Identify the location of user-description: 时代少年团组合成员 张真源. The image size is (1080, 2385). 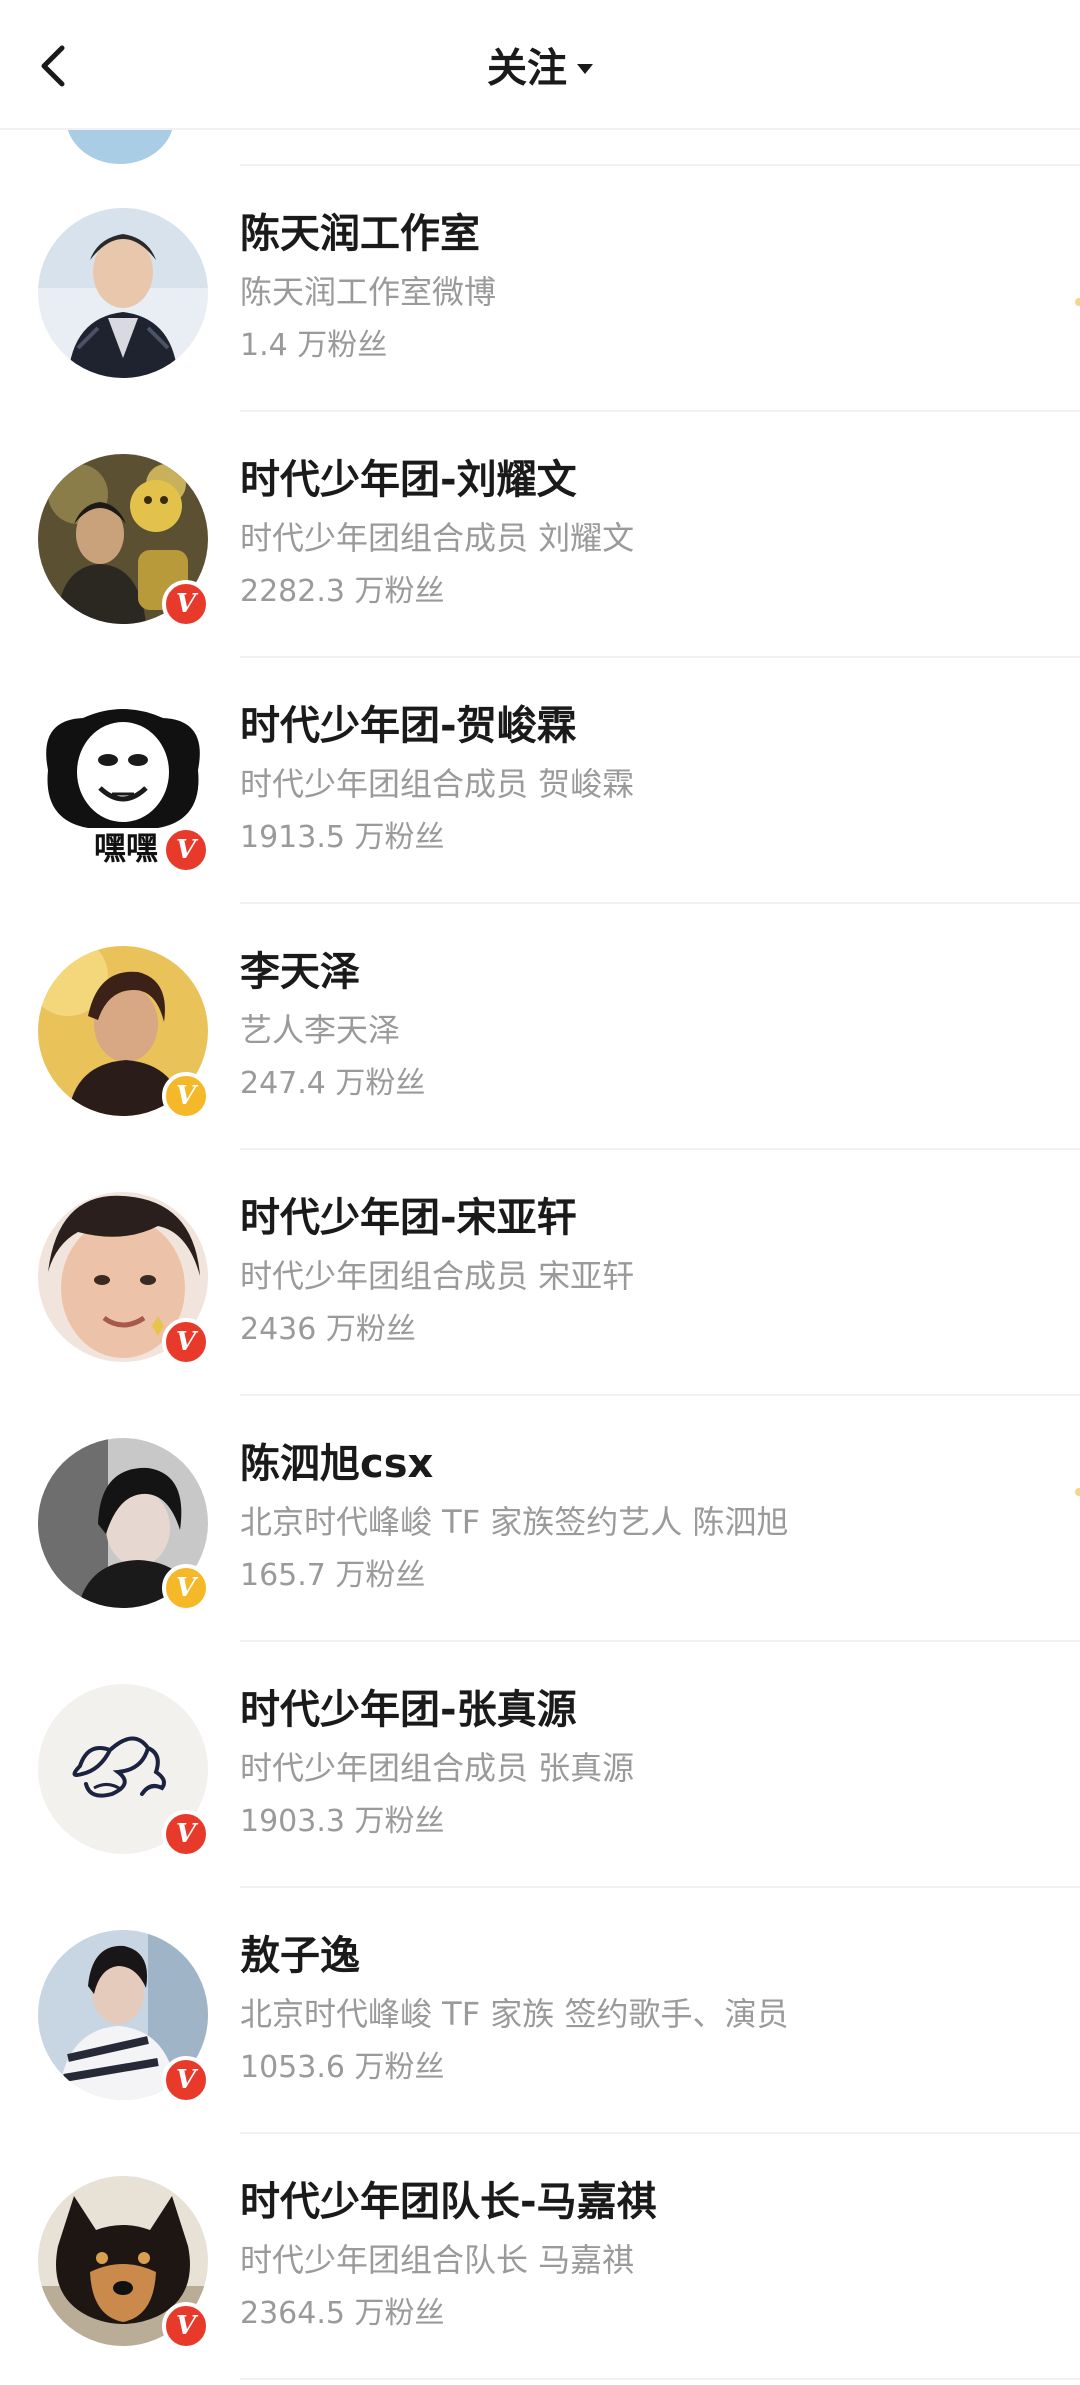
(437, 1768).